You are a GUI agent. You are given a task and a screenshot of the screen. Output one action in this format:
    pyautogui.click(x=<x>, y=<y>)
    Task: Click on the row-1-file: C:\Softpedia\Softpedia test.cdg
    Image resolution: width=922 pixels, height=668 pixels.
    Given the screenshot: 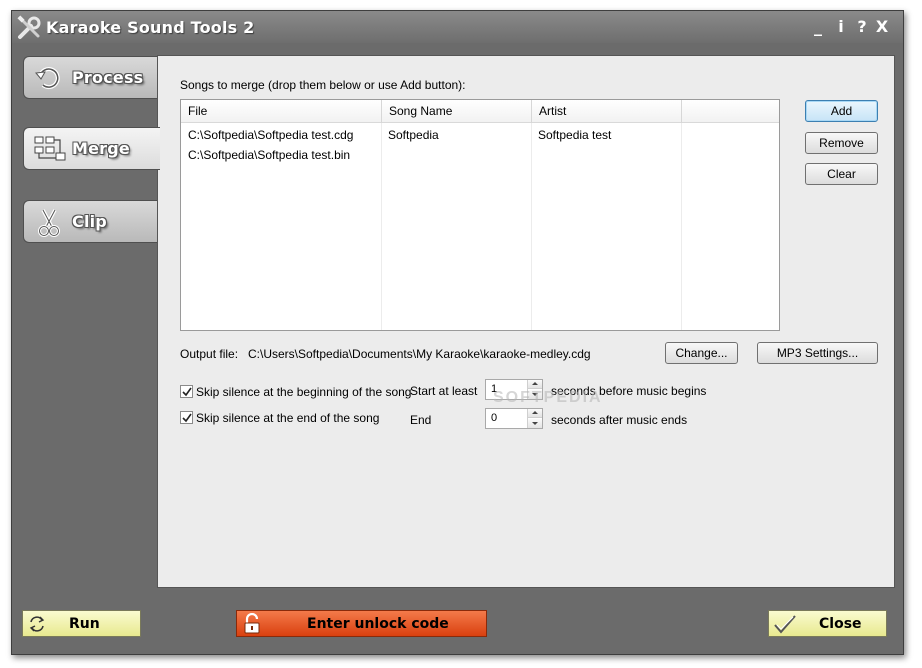 What is the action you would take?
    pyautogui.click(x=270, y=135)
    